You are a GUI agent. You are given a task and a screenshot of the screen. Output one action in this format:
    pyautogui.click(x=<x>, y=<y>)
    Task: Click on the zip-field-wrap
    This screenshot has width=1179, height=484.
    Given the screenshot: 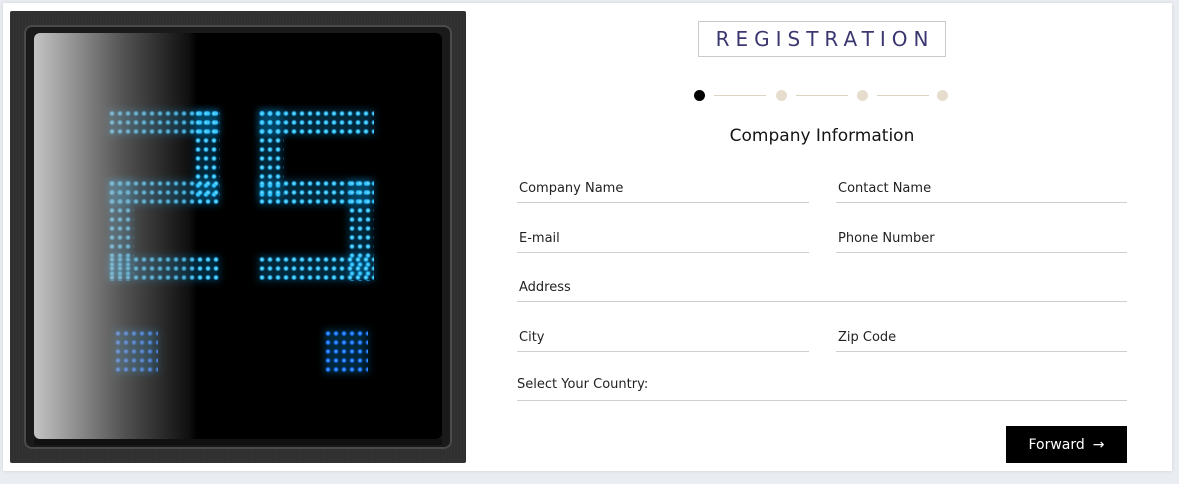 What is the action you would take?
    pyautogui.click(x=981, y=338)
    